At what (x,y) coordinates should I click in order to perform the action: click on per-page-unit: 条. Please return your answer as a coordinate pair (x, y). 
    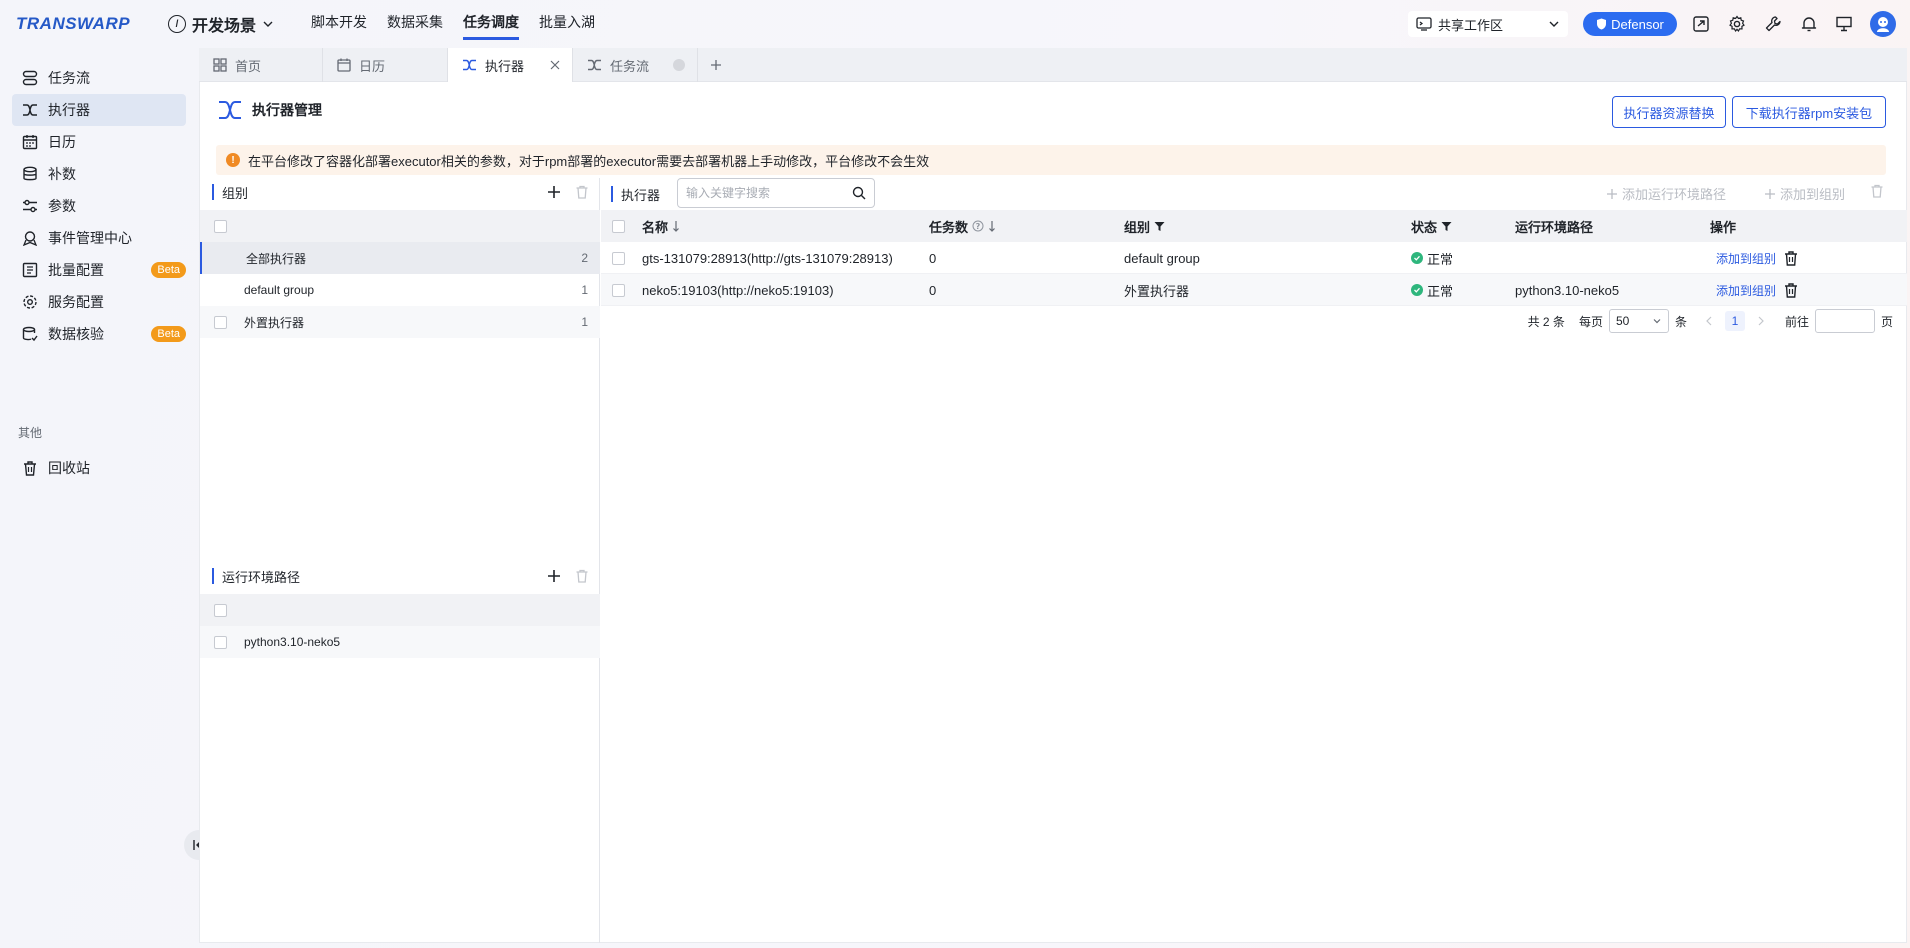
    Looking at the image, I should click on (1680, 321).